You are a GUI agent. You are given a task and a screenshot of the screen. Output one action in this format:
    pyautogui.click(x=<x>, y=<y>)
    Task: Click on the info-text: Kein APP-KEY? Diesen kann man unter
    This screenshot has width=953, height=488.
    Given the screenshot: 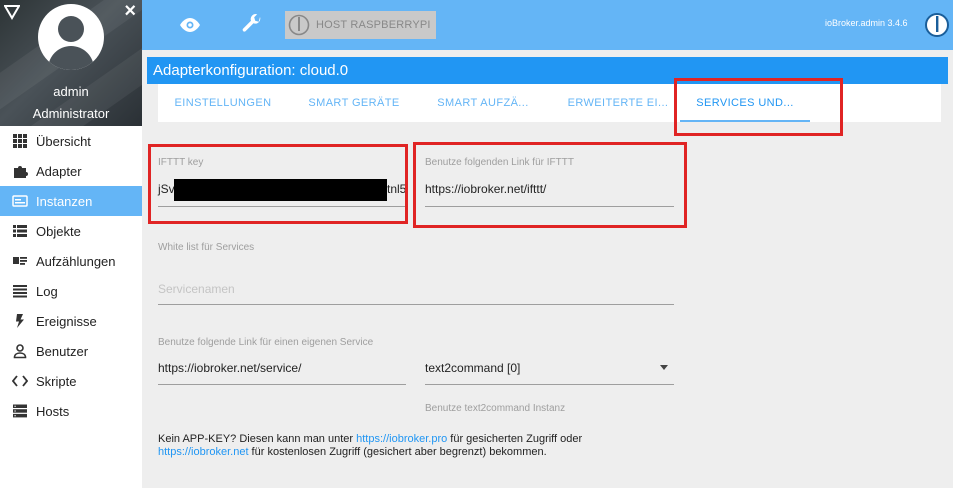 What is the action you would take?
    pyautogui.click(x=257, y=439)
    